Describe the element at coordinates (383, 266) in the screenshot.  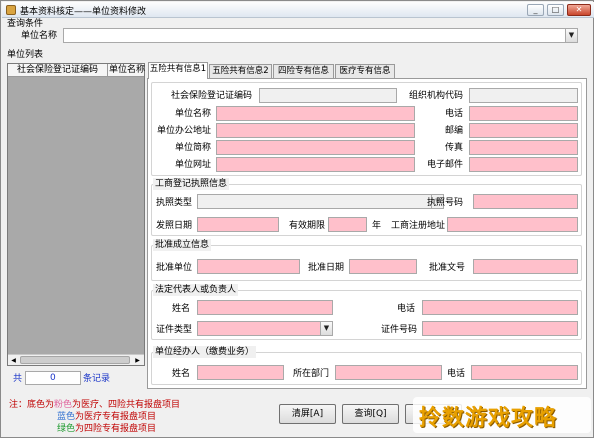
I see `approval-date-field` at that location.